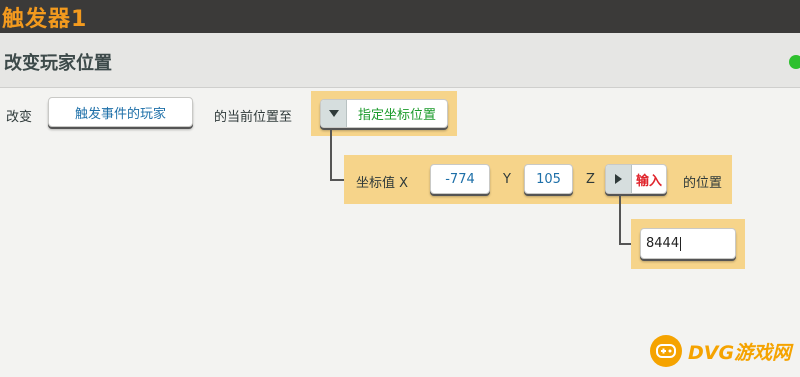 The image size is (800, 377). What do you see at coordinates (460, 179) in the screenshot?
I see `x-value-input: -774` at bounding box center [460, 179].